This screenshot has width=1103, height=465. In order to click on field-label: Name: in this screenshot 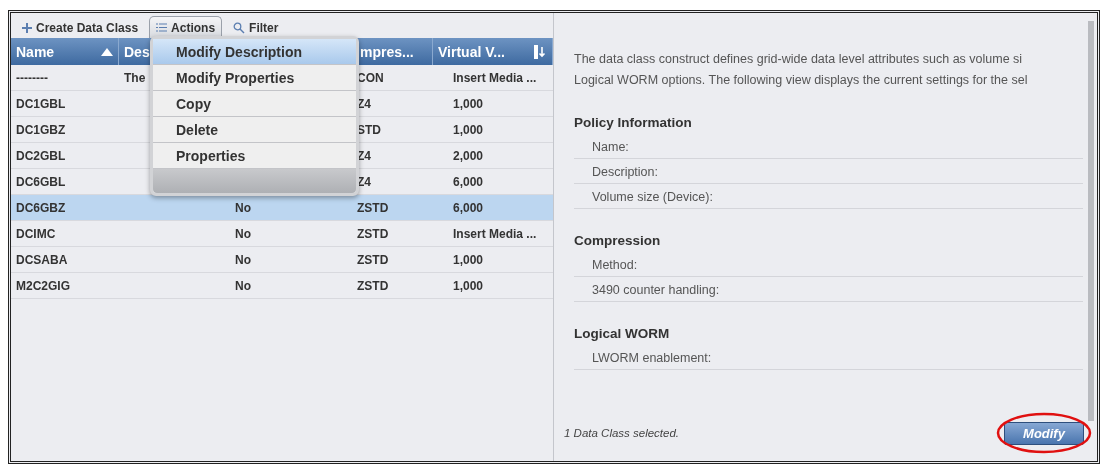, I will do `click(828, 146)`.